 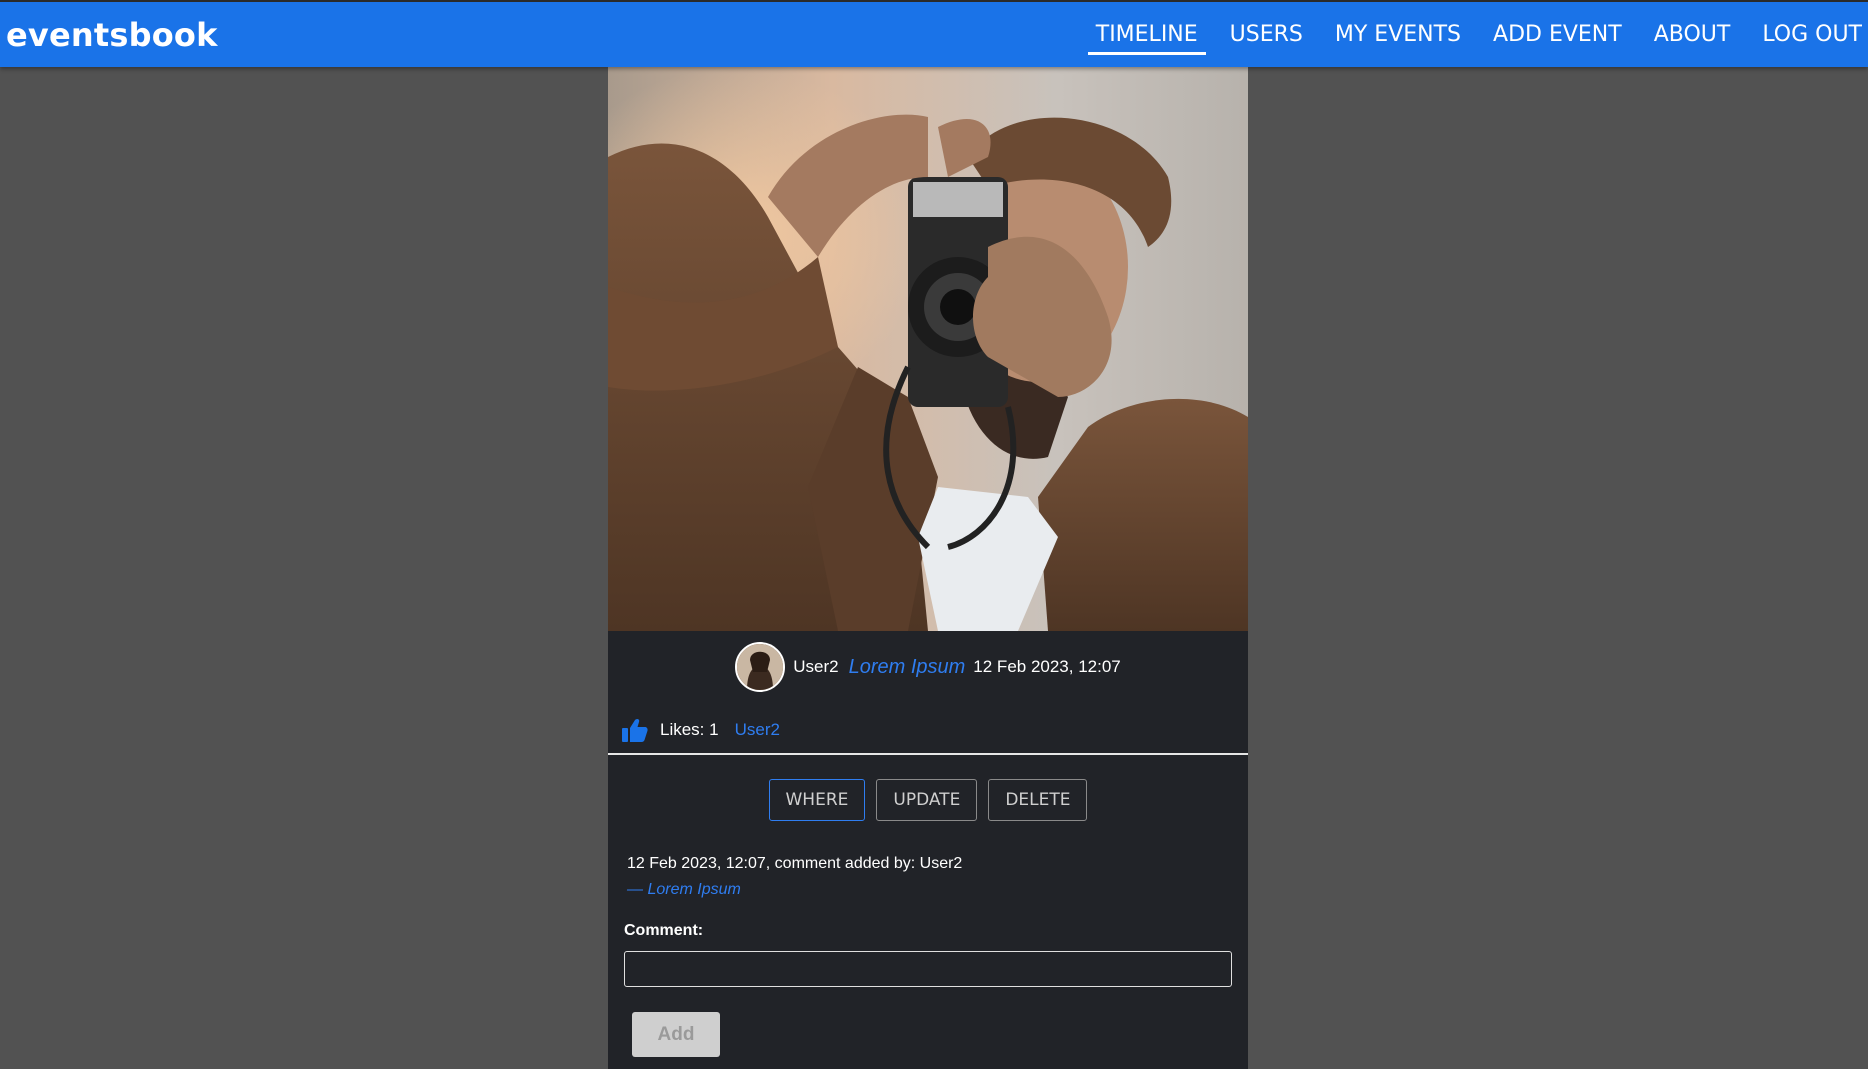 What do you see at coordinates (1266, 34) in the screenshot?
I see `nav-item-users: USERS` at bounding box center [1266, 34].